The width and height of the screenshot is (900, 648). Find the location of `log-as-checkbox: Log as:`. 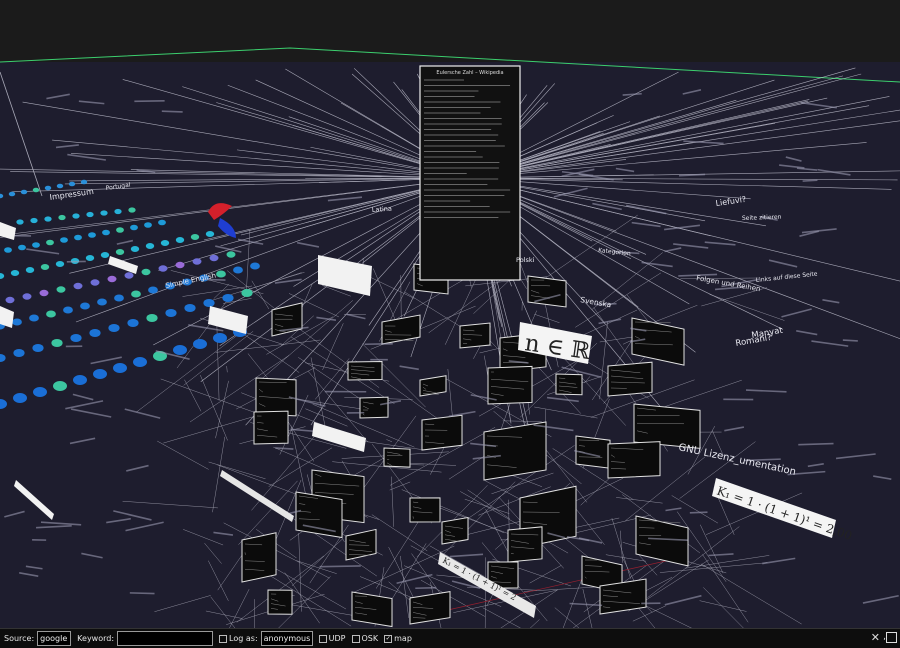

log-as-checkbox: Log as: is located at coordinates (238, 638).